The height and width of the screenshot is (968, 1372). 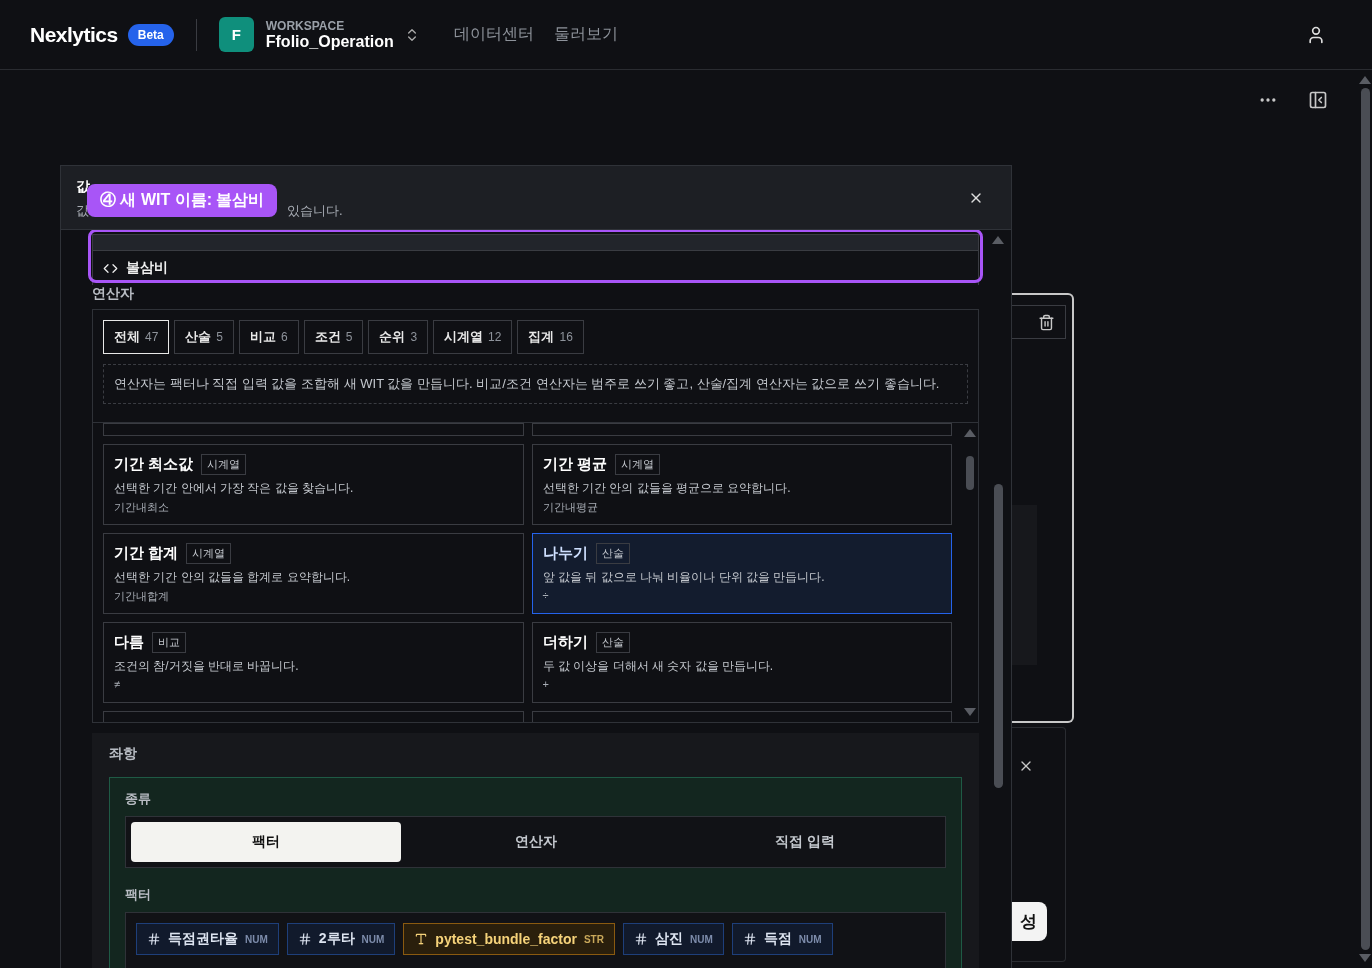 I want to click on operator-description: 선택한 기간 안의 값들을 합계로 요약합니다., so click(x=232, y=577).